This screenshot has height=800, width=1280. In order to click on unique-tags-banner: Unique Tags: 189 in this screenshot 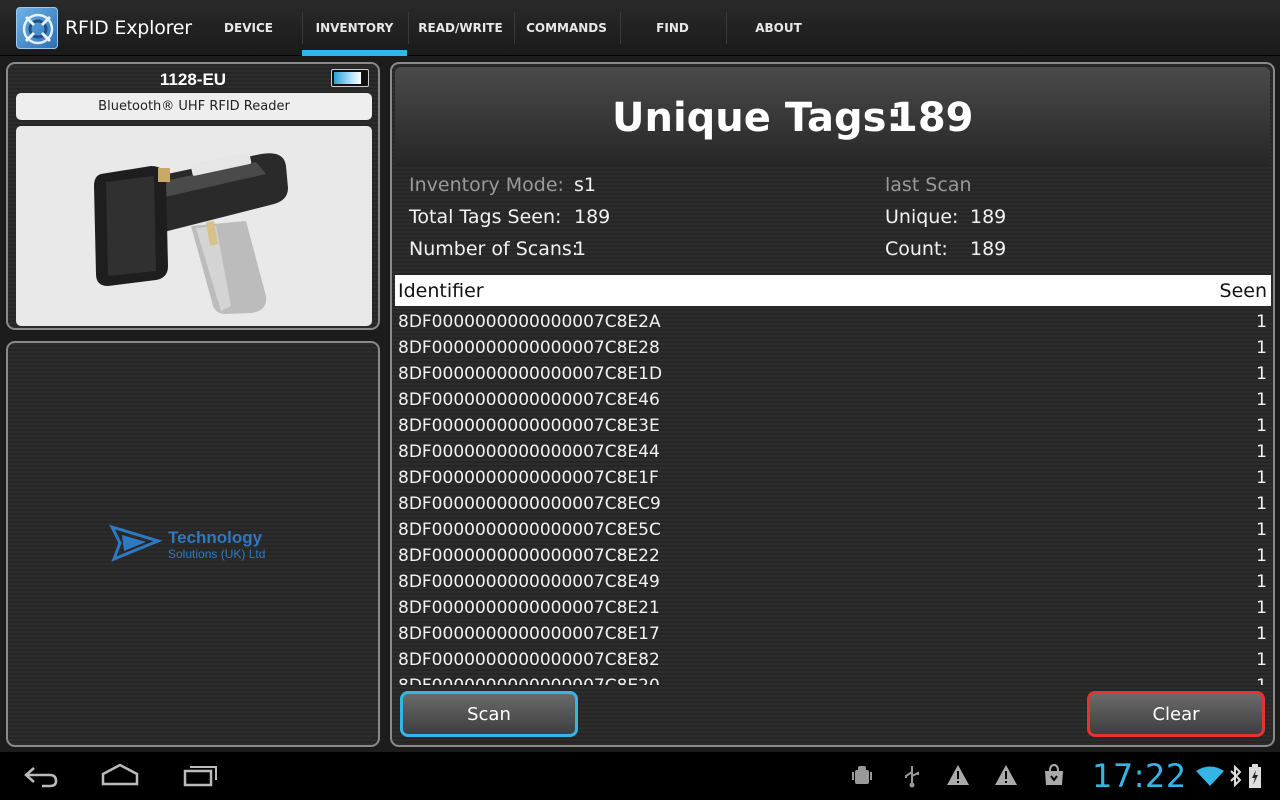, I will do `click(832, 117)`.